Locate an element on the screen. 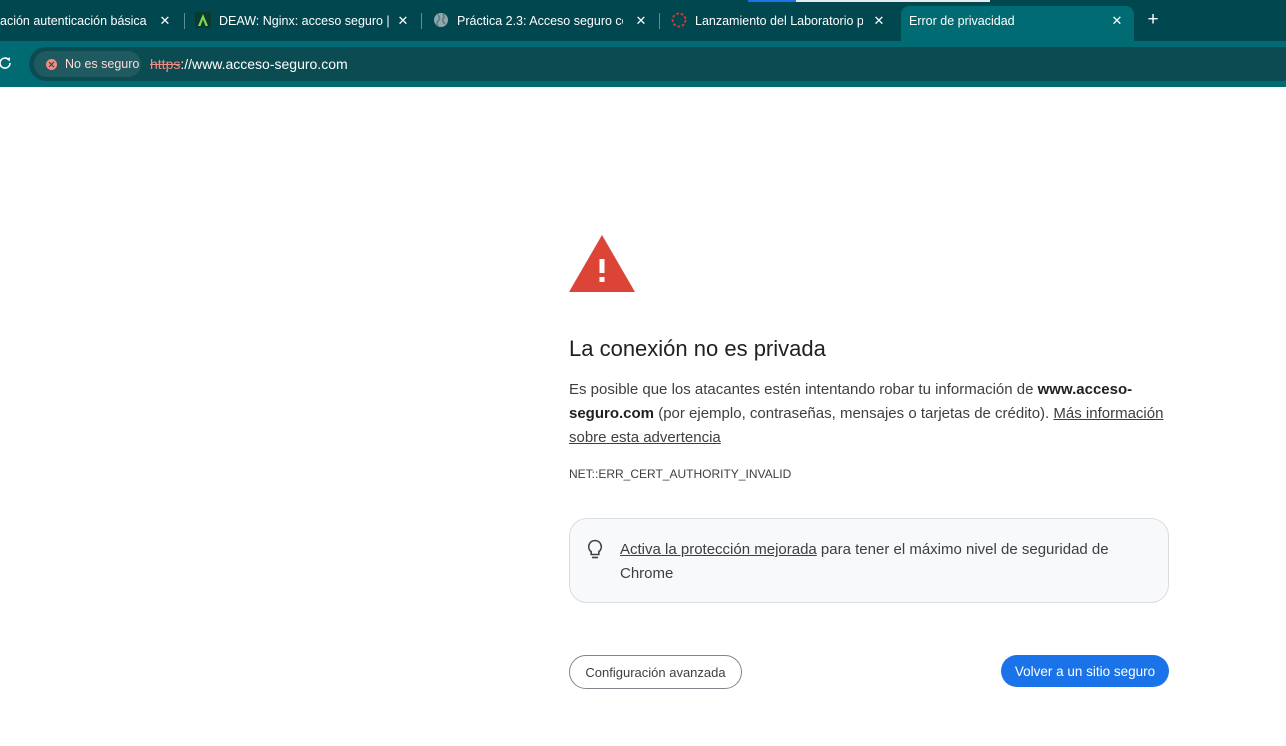 Image resolution: width=1286 pixels, height=746 pixels. tab-title: ación autenticación básica N is located at coordinates (75, 21).